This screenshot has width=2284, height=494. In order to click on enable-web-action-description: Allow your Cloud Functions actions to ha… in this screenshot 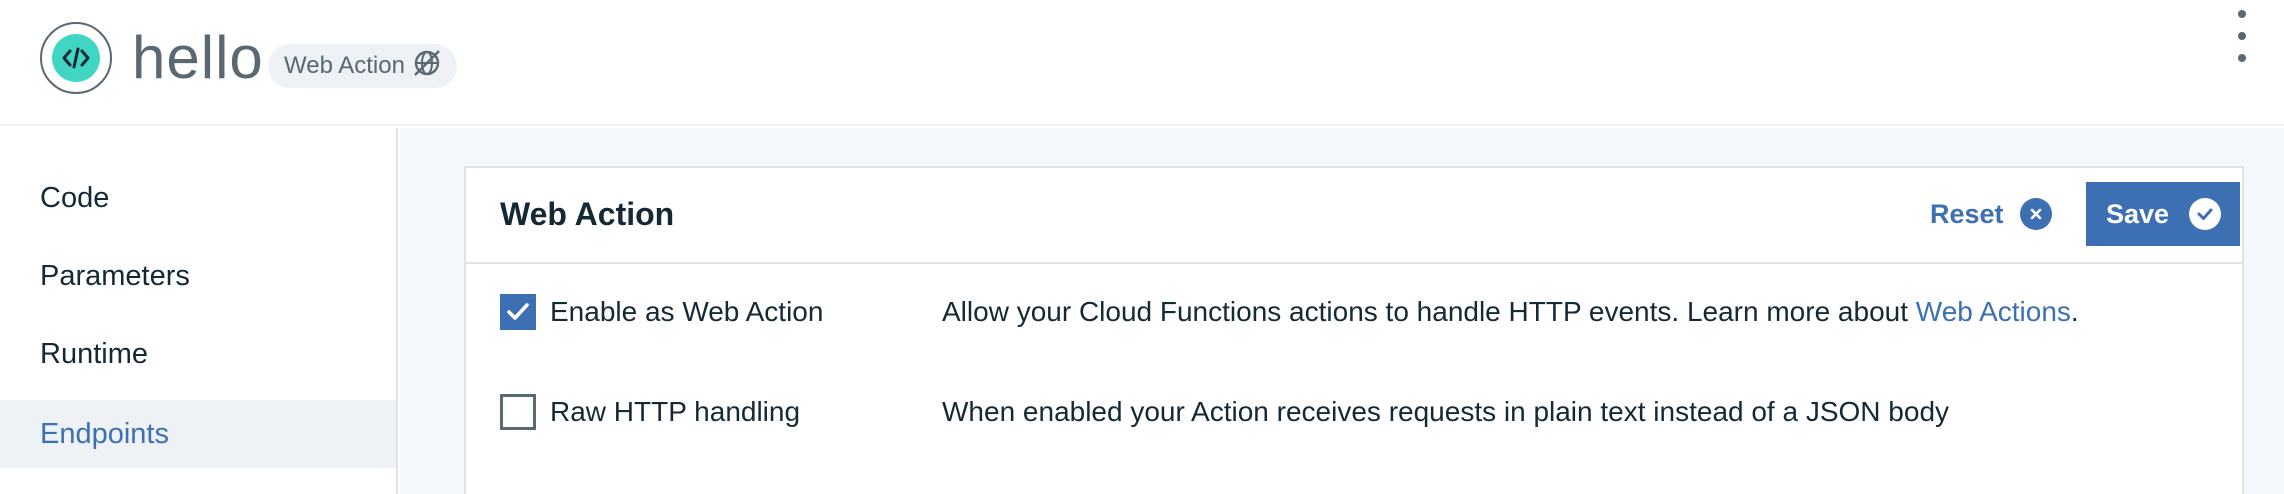, I will do `click(1510, 312)`.